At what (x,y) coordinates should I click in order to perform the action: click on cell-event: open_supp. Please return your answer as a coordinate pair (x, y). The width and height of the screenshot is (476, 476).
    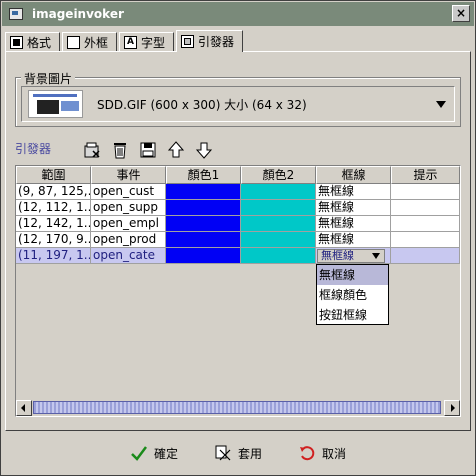
    Looking at the image, I should click on (128, 208).